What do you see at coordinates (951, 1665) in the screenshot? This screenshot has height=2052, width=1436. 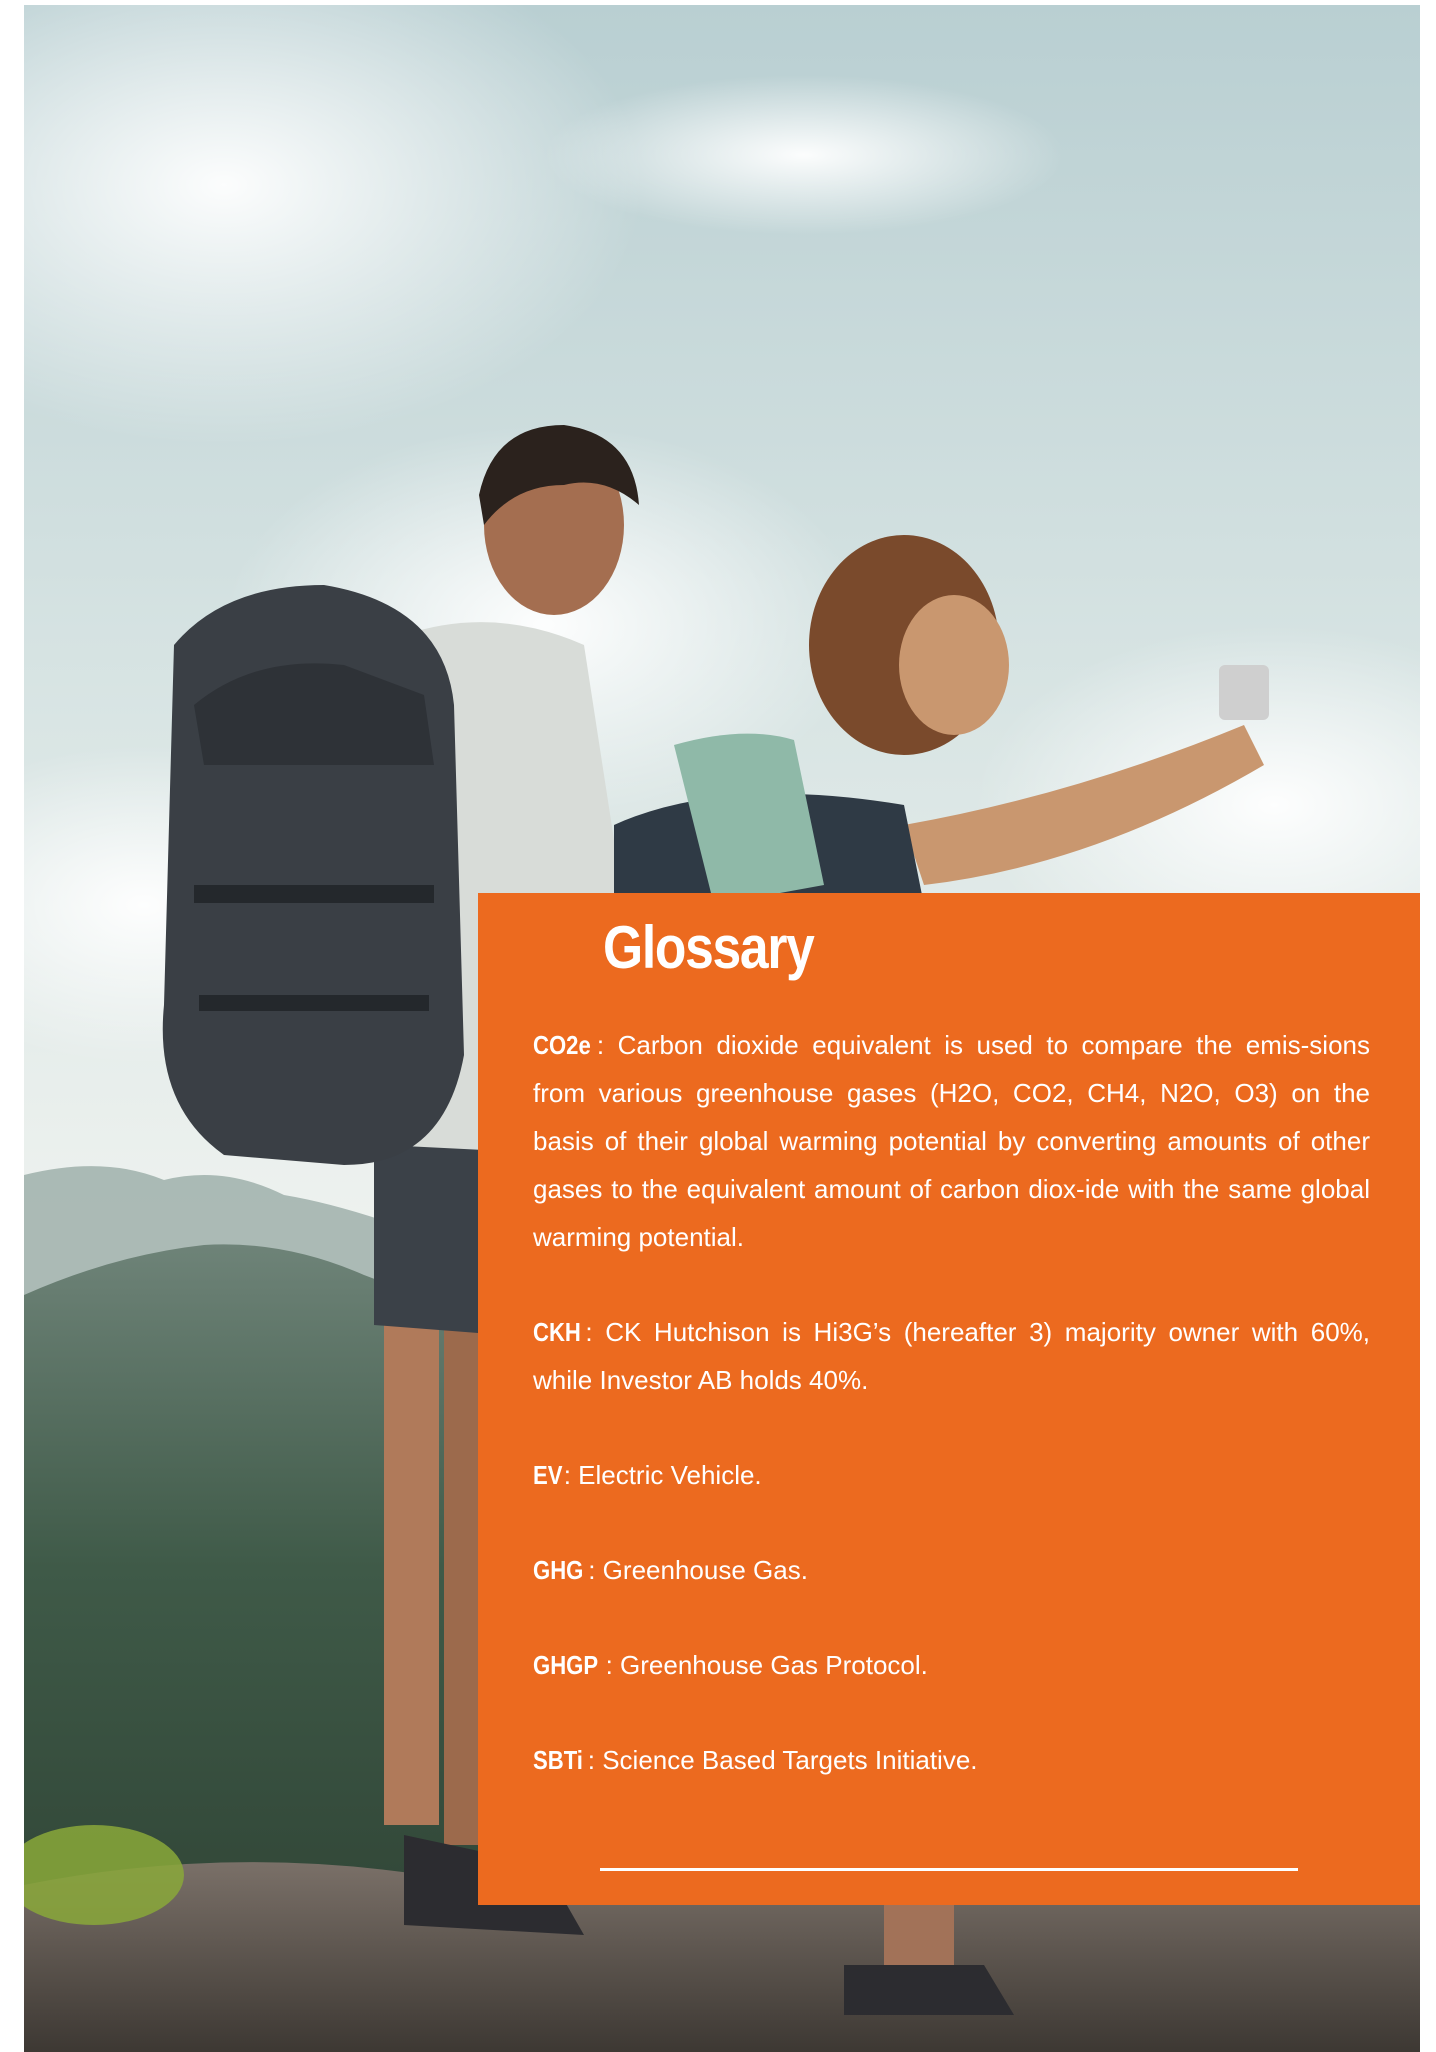 I see `glossary-entry-ghgp: GHGP: Greenhouse Gas Protocol.` at bounding box center [951, 1665].